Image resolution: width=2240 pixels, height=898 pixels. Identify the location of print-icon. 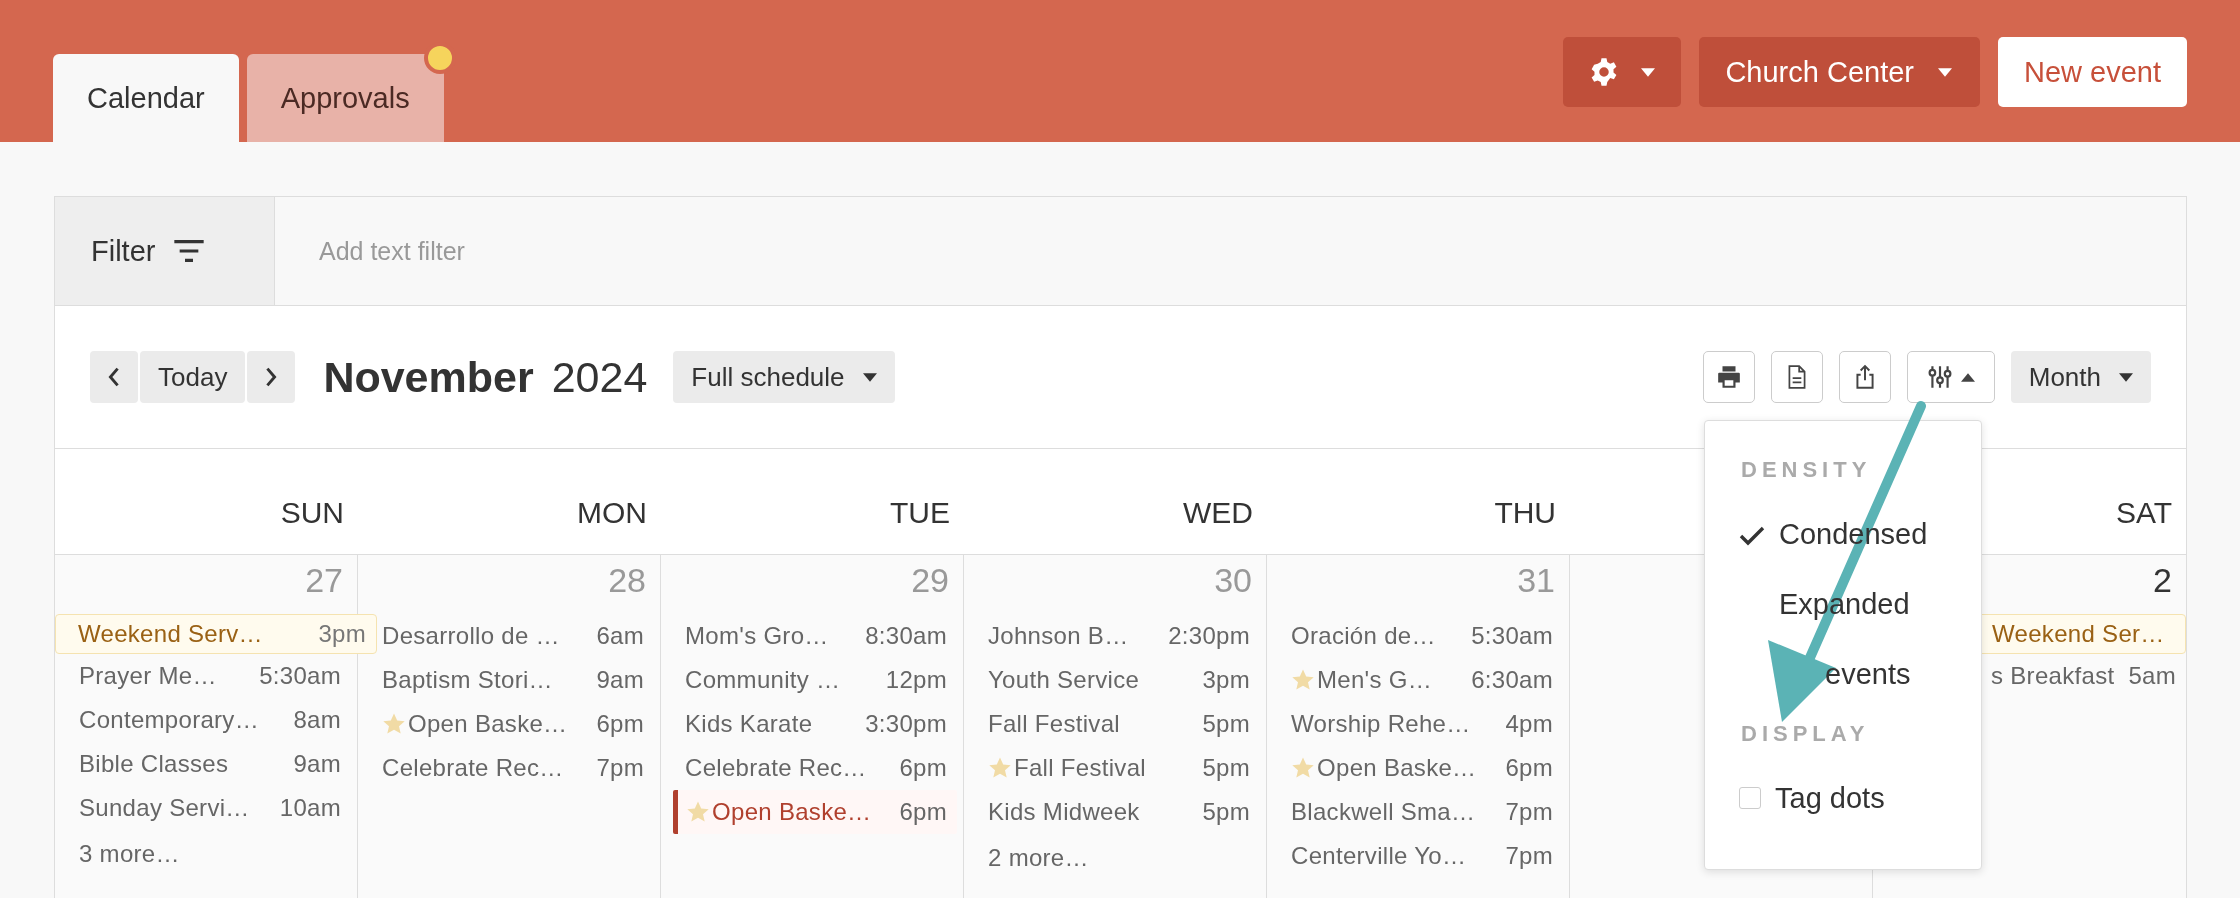
(1728, 377).